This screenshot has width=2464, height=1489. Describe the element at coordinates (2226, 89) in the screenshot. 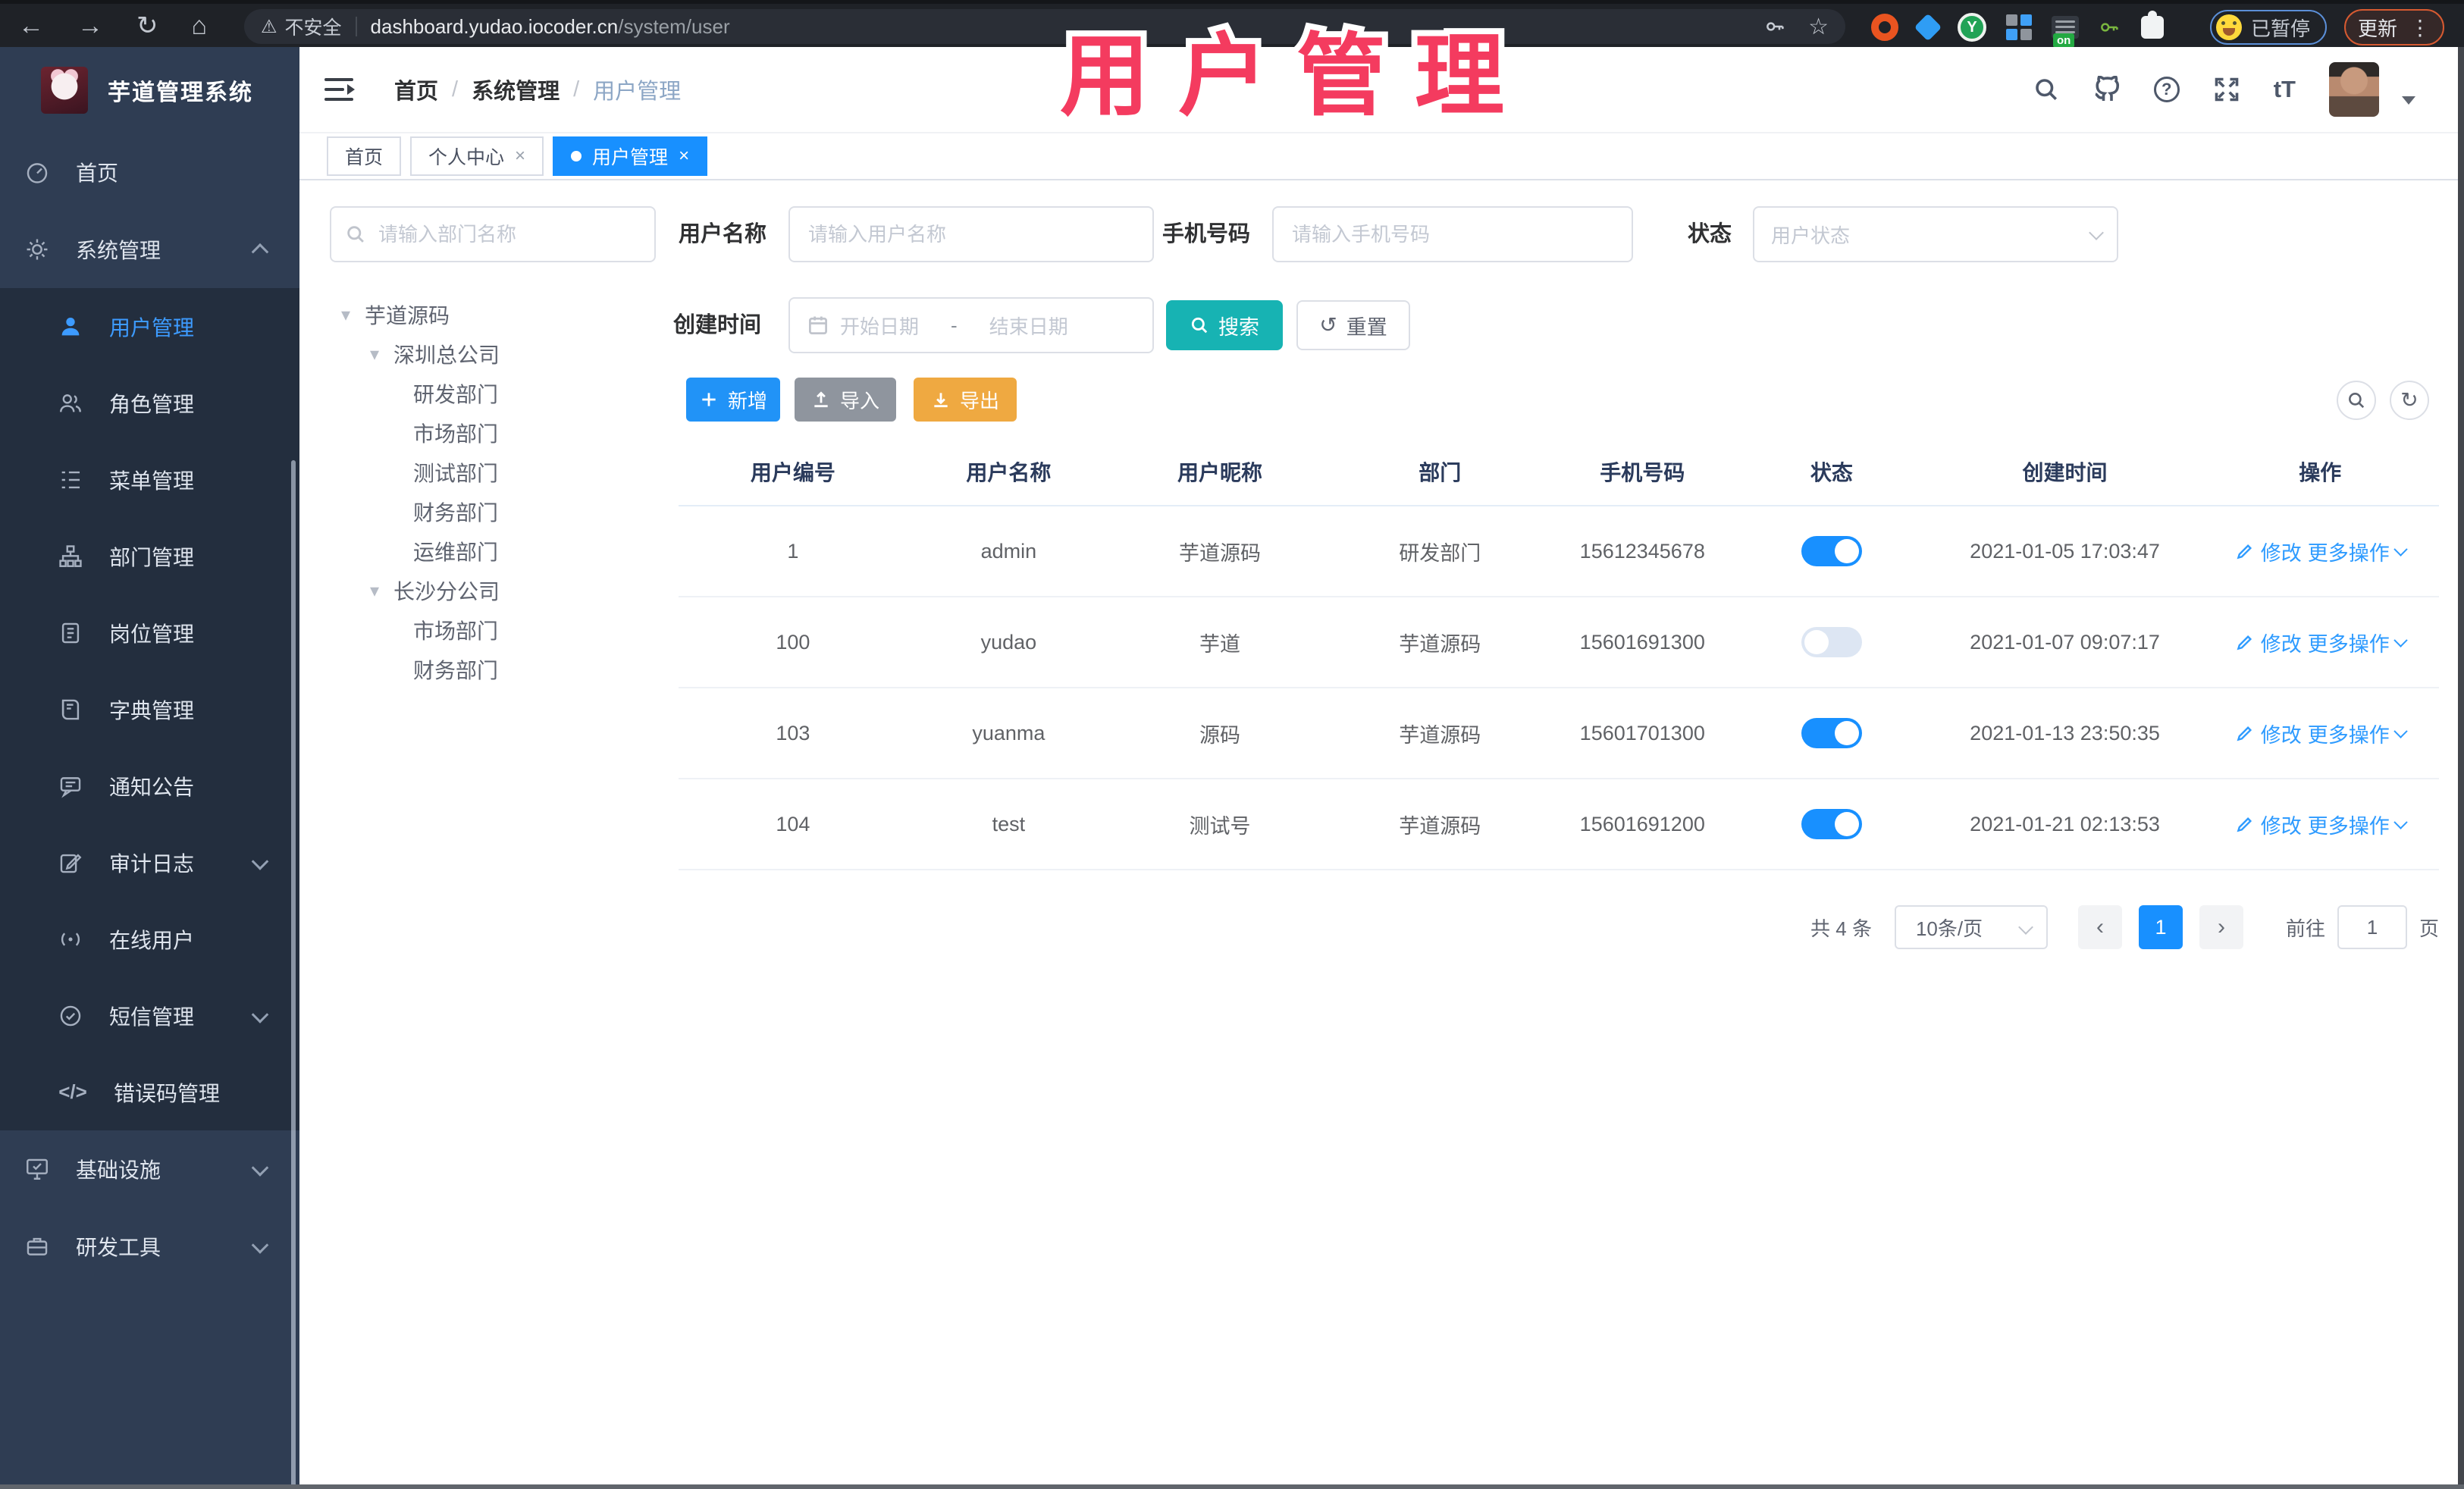

I see `fullscreen-icon` at that location.